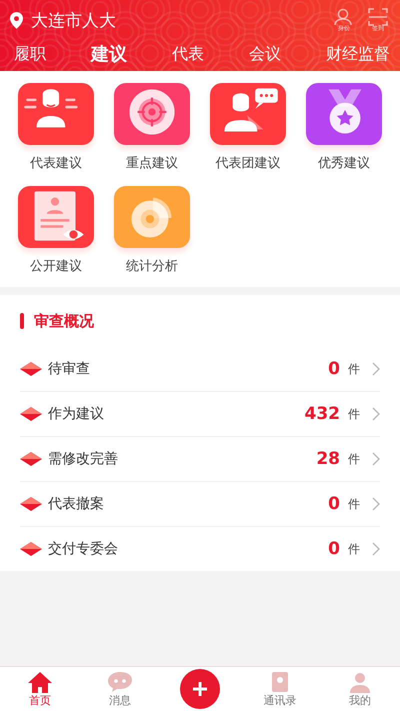 This screenshot has height=711, width=400. Describe the element at coordinates (83, 549) in the screenshot. I see `row-label: 交付专委会` at that location.